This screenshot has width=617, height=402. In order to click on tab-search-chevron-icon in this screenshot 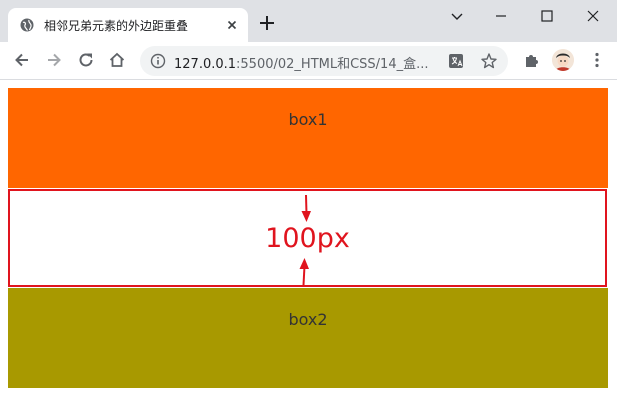, I will do `click(457, 16)`.